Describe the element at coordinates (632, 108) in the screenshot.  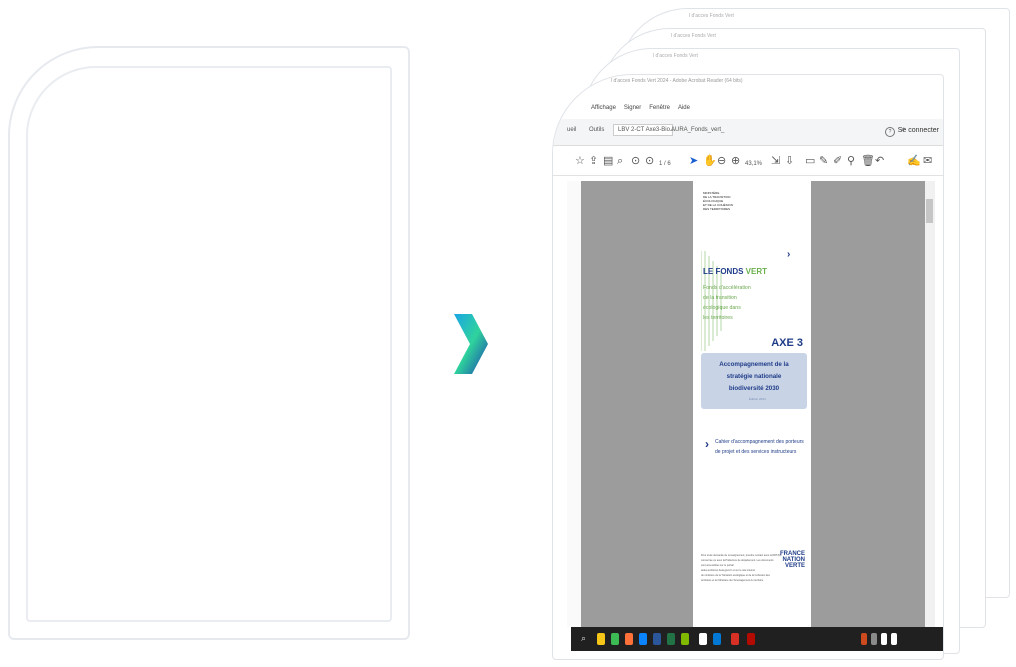
I see `menu-signer: Signer` at that location.